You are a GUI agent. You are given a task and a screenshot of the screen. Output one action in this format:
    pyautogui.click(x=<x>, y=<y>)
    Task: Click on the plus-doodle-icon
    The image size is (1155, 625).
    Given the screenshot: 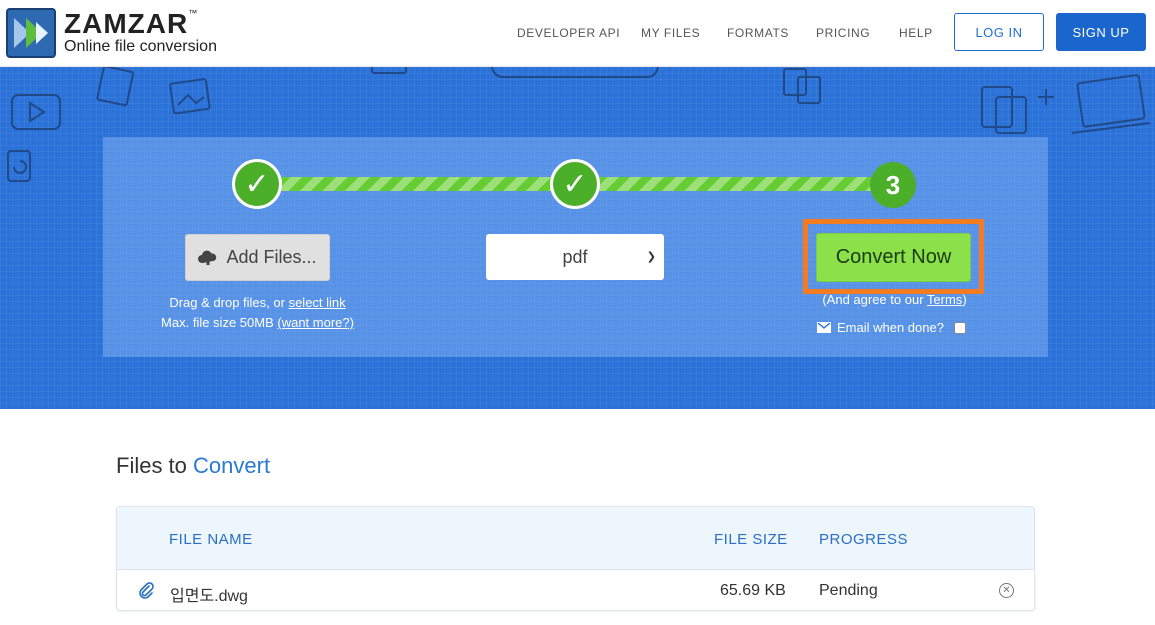 What is the action you would take?
    pyautogui.click(x=1046, y=97)
    